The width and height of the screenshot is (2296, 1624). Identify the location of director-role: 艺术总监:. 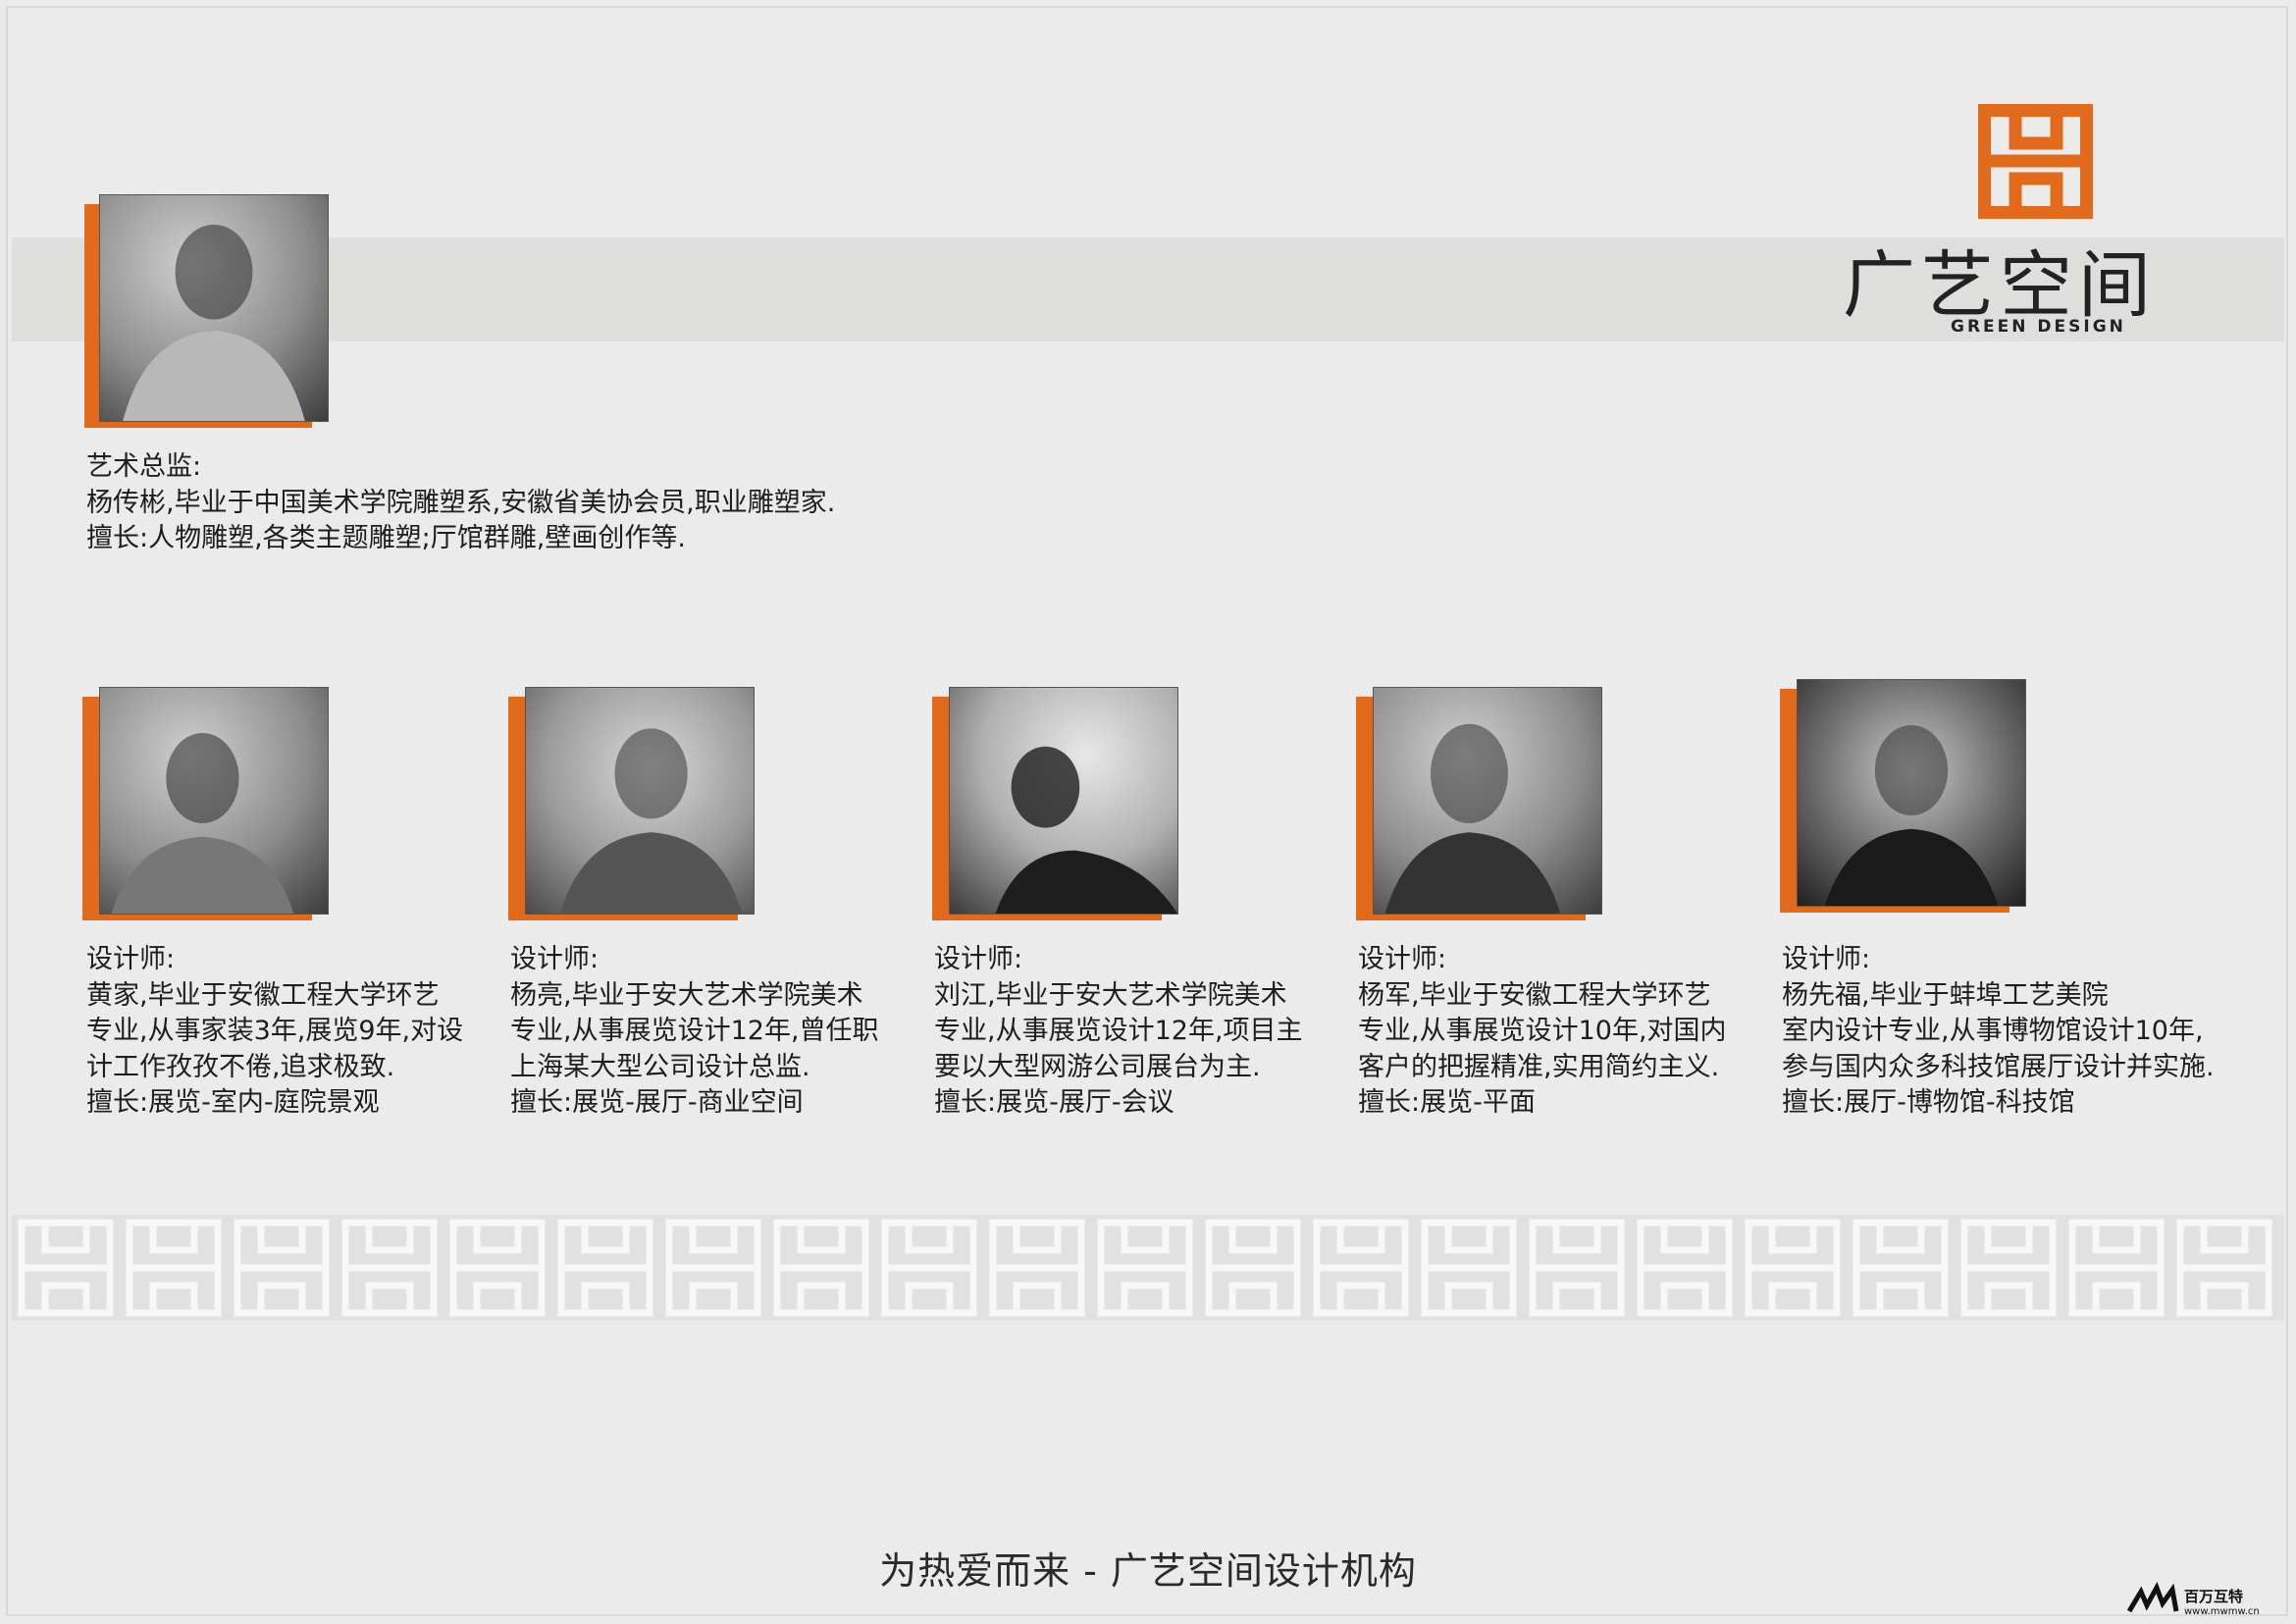
(144, 466).